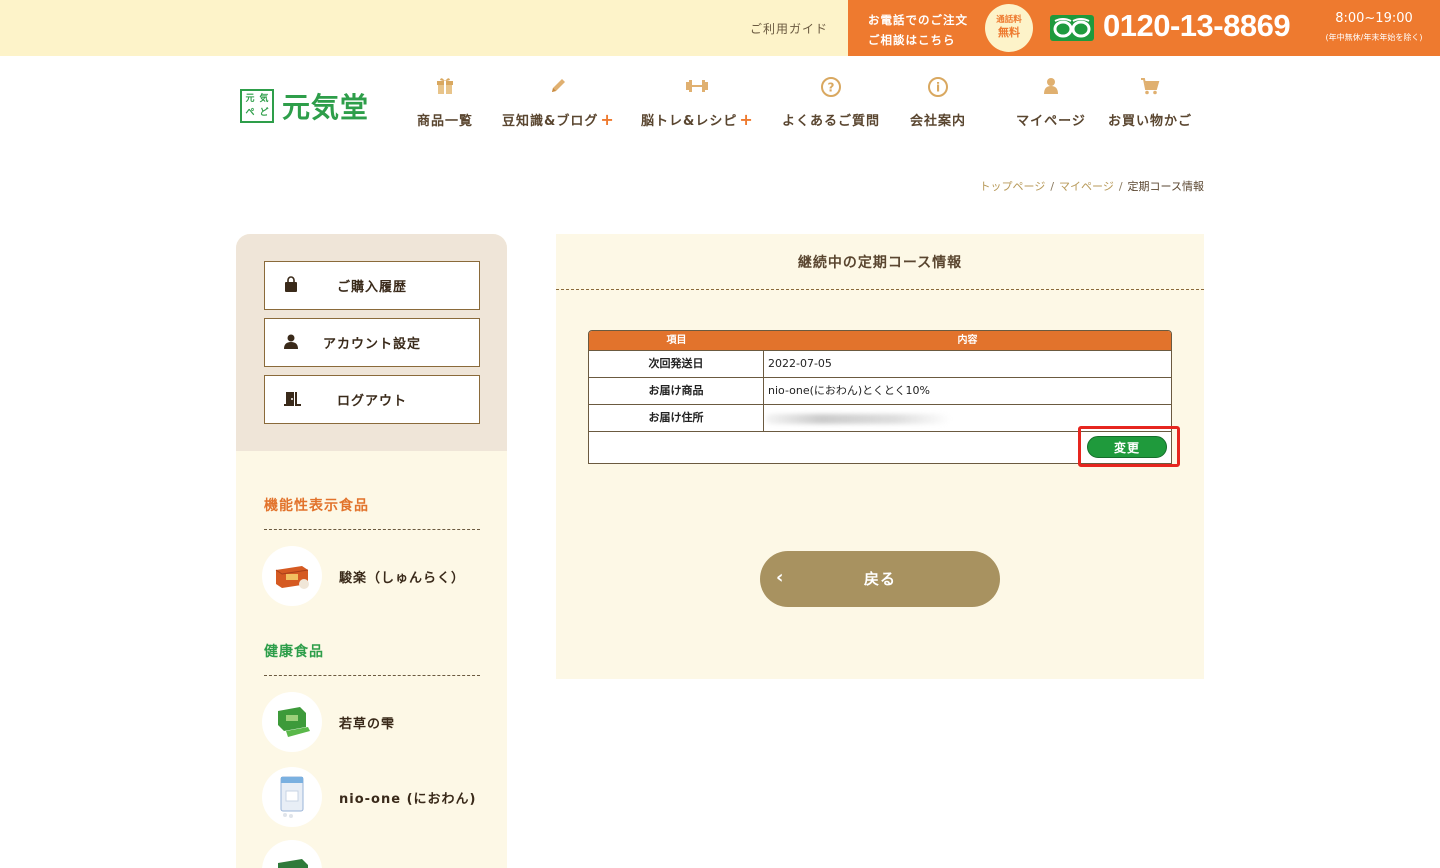 This screenshot has height=868, width=1440. I want to click on logo-mark-char: ぺ, so click(250, 112).